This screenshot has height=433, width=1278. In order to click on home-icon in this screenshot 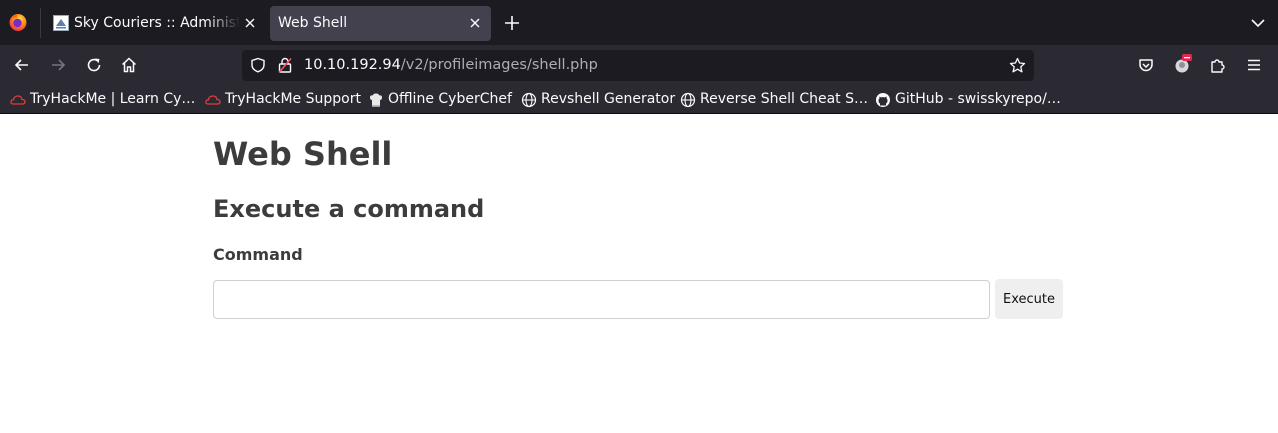, I will do `click(129, 65)`.